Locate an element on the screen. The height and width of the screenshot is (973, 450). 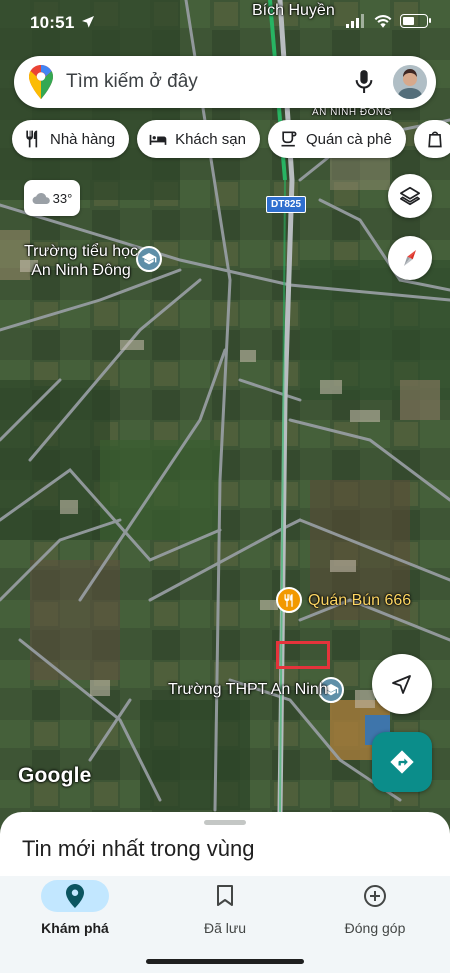
chip-hotels: Khách sạn is located at coordinates (198, 139).